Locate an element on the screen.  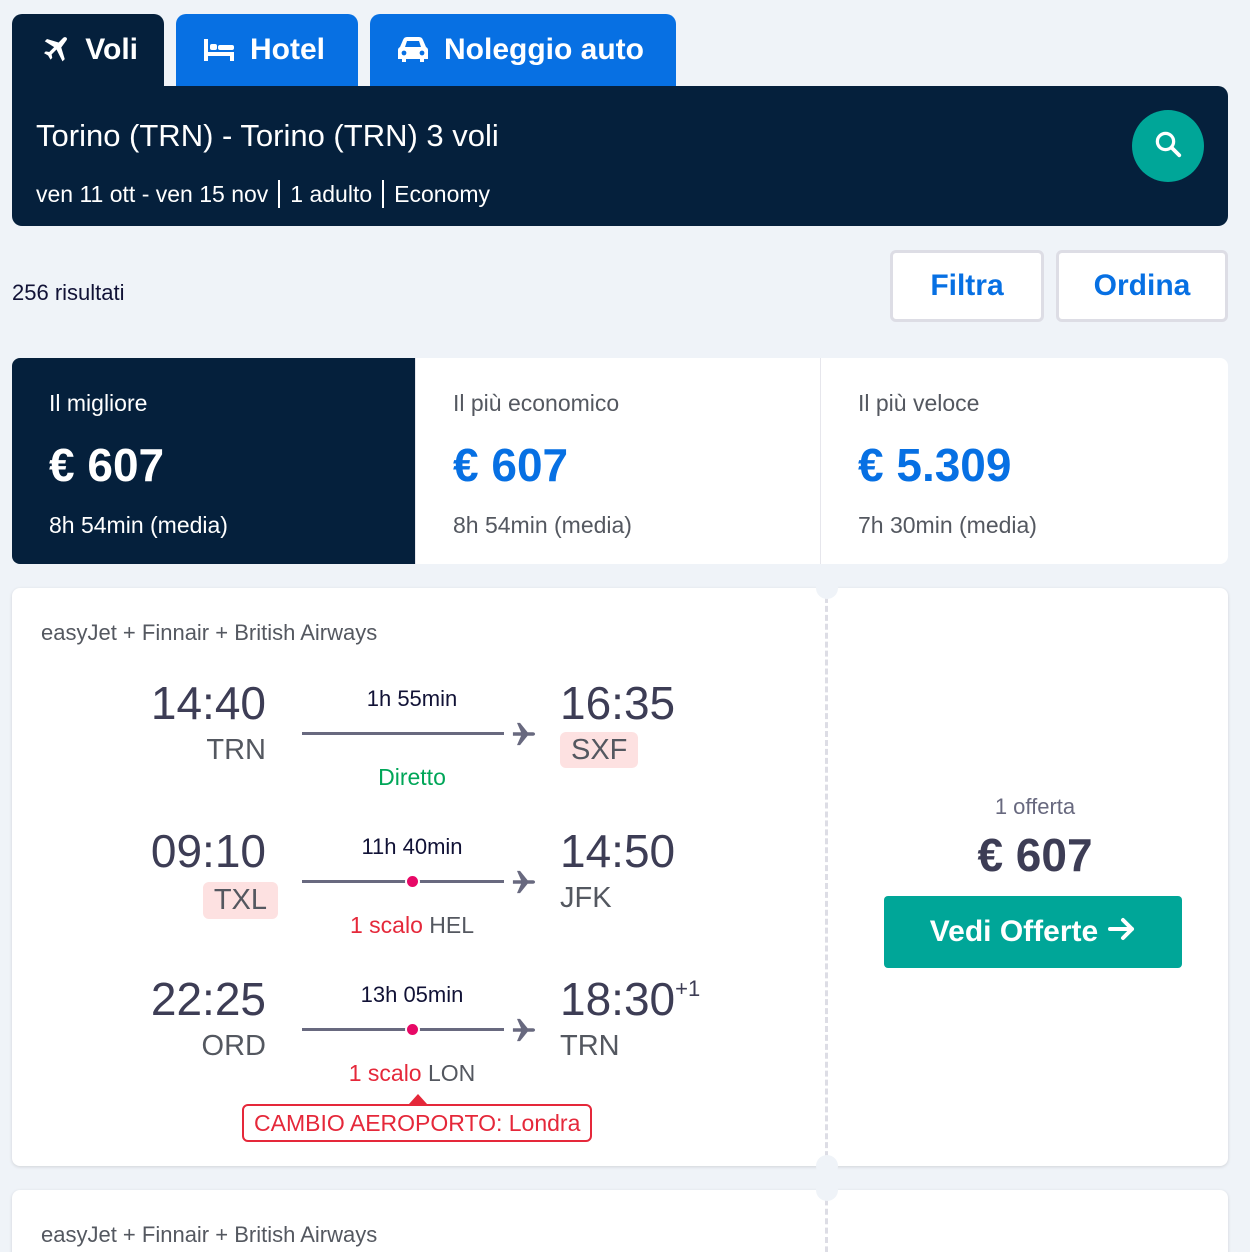
stops-info: Diretto is located at coordinates (412, 777).